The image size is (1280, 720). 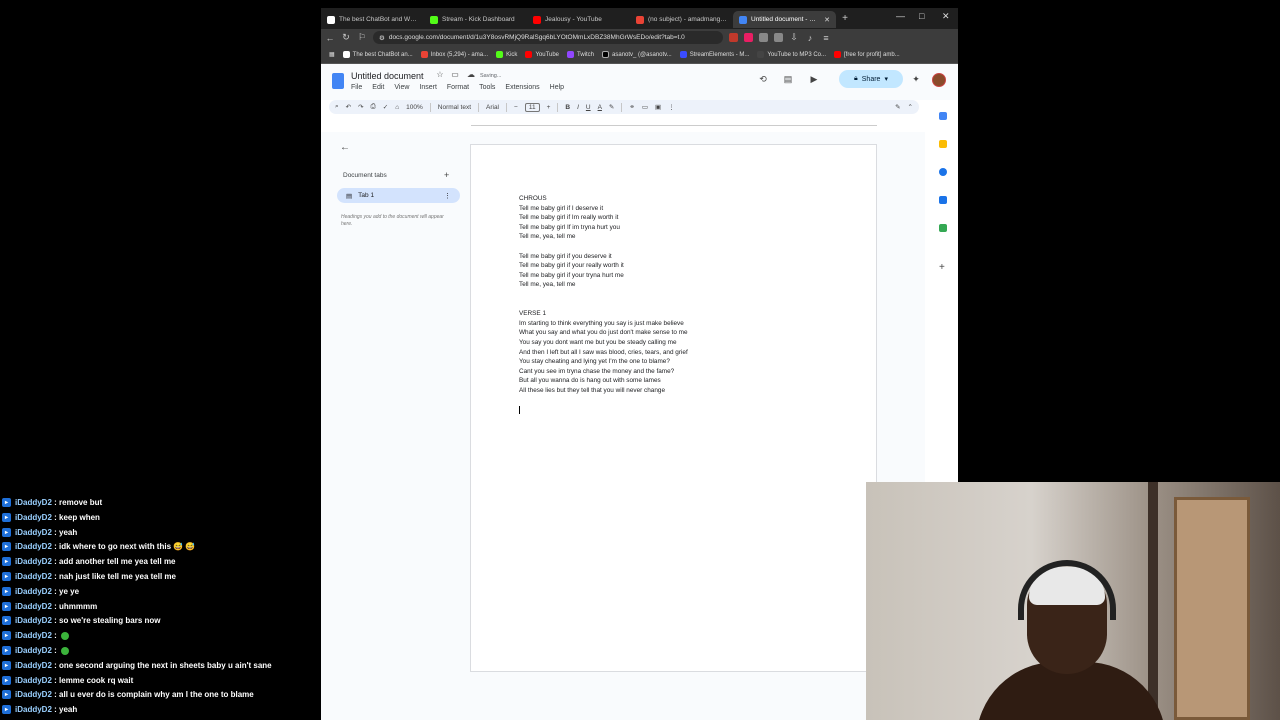 What do you see at coordinates (794, 37) in the screenshot?
I see `download-icon: ⇩` at bounding box center [794, 37].